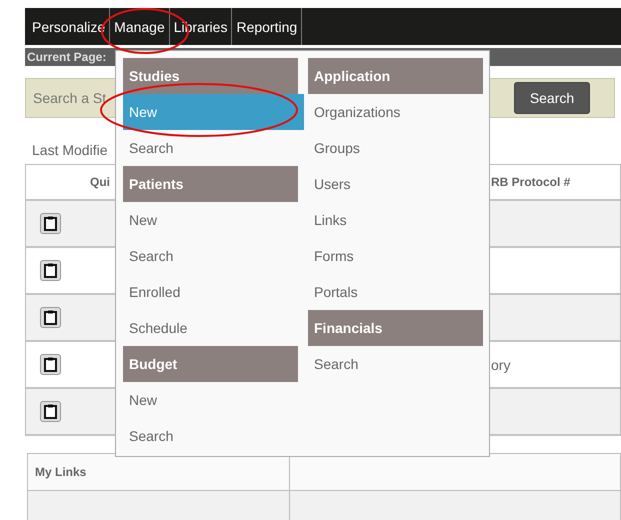  I want to click on menu-item: Groups, so click(395, 148).